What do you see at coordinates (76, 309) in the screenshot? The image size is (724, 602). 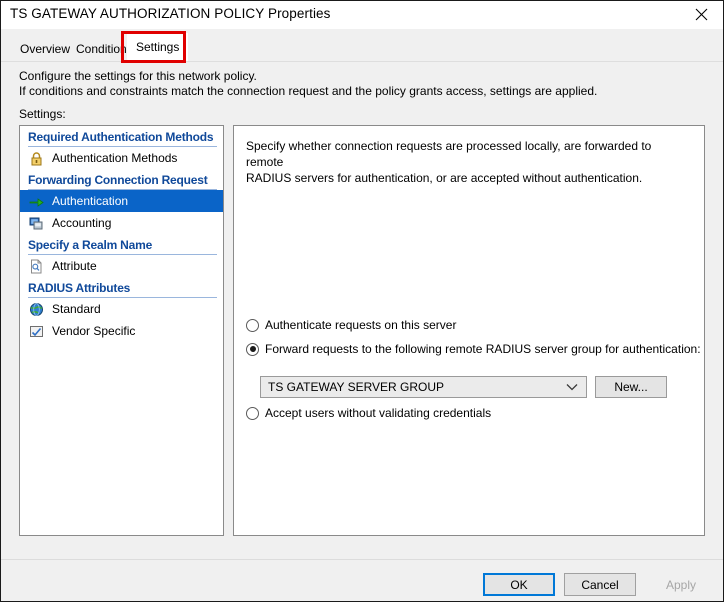 I see `tree-item-label: Standard` at bounding box center [76, 309].